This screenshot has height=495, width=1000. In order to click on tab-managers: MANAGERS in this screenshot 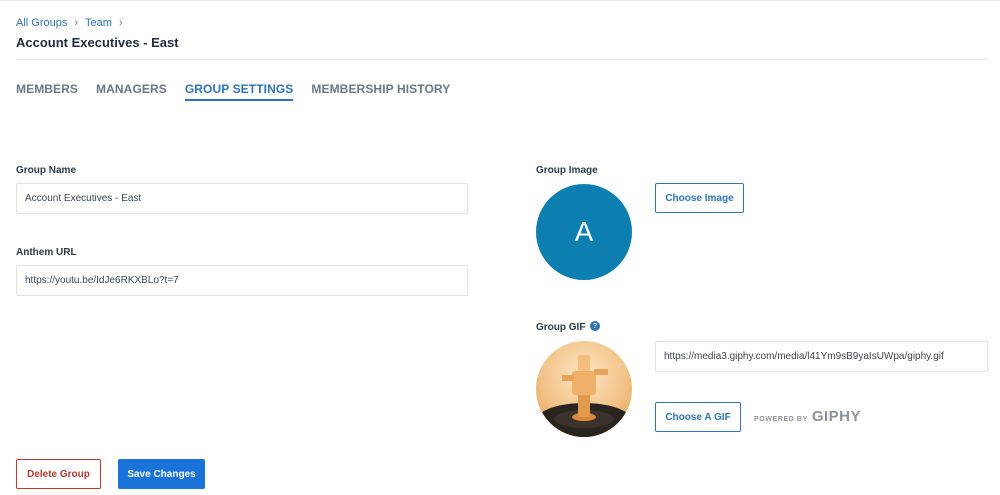, I will do `click(131, 91)`.